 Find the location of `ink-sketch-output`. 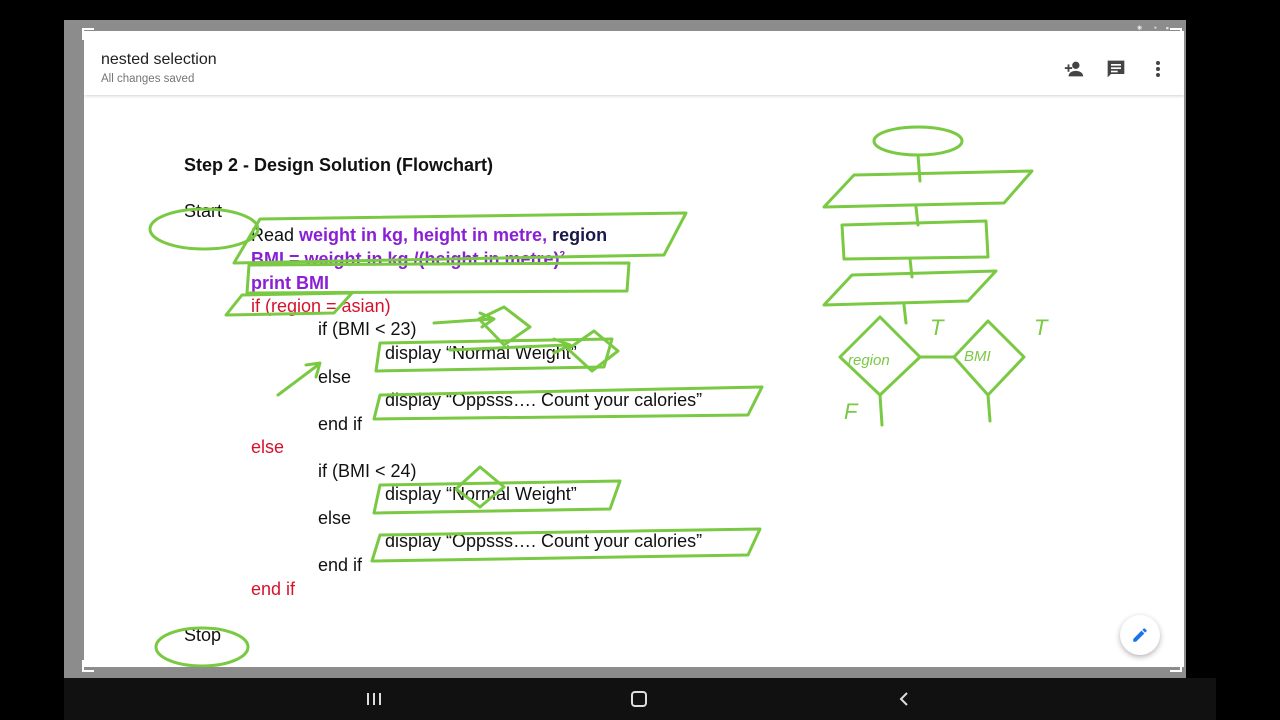

ink-sketch-output is located at coordinates (910, 288).